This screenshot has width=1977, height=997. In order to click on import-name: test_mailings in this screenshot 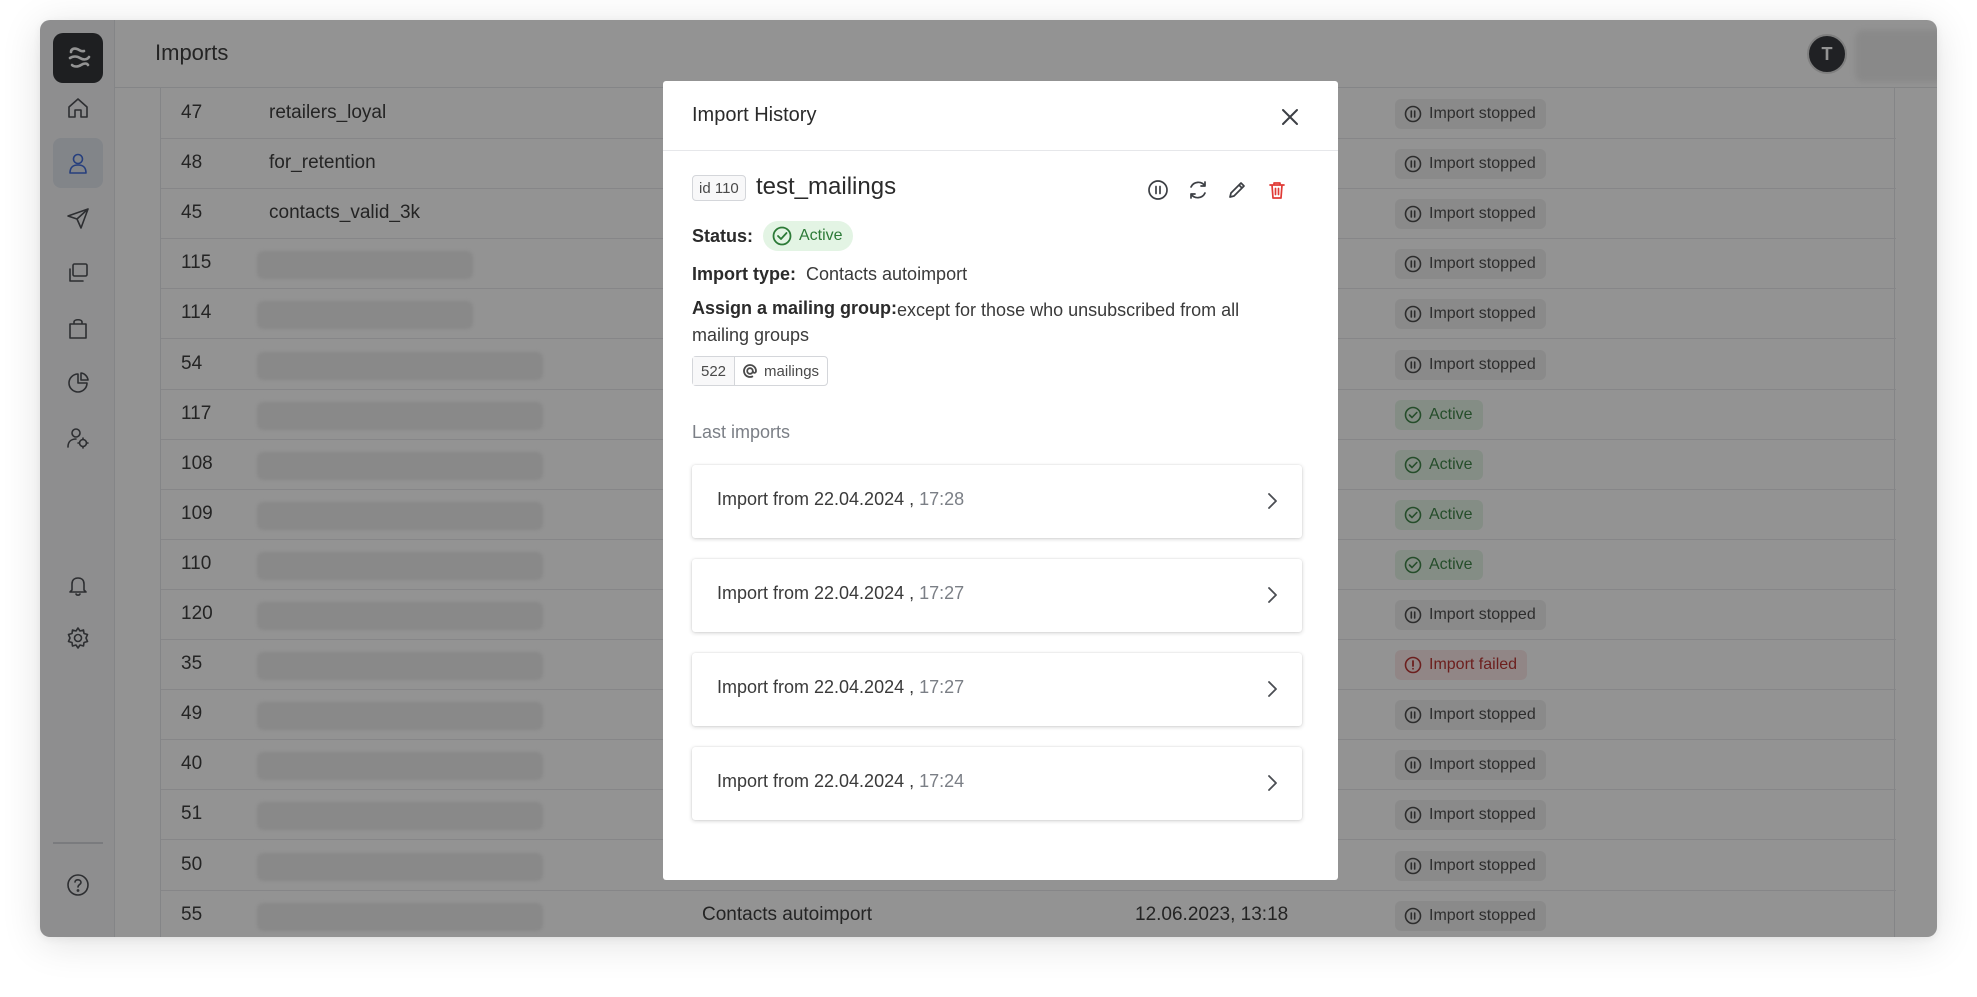, I will do `click(826, 186)`.